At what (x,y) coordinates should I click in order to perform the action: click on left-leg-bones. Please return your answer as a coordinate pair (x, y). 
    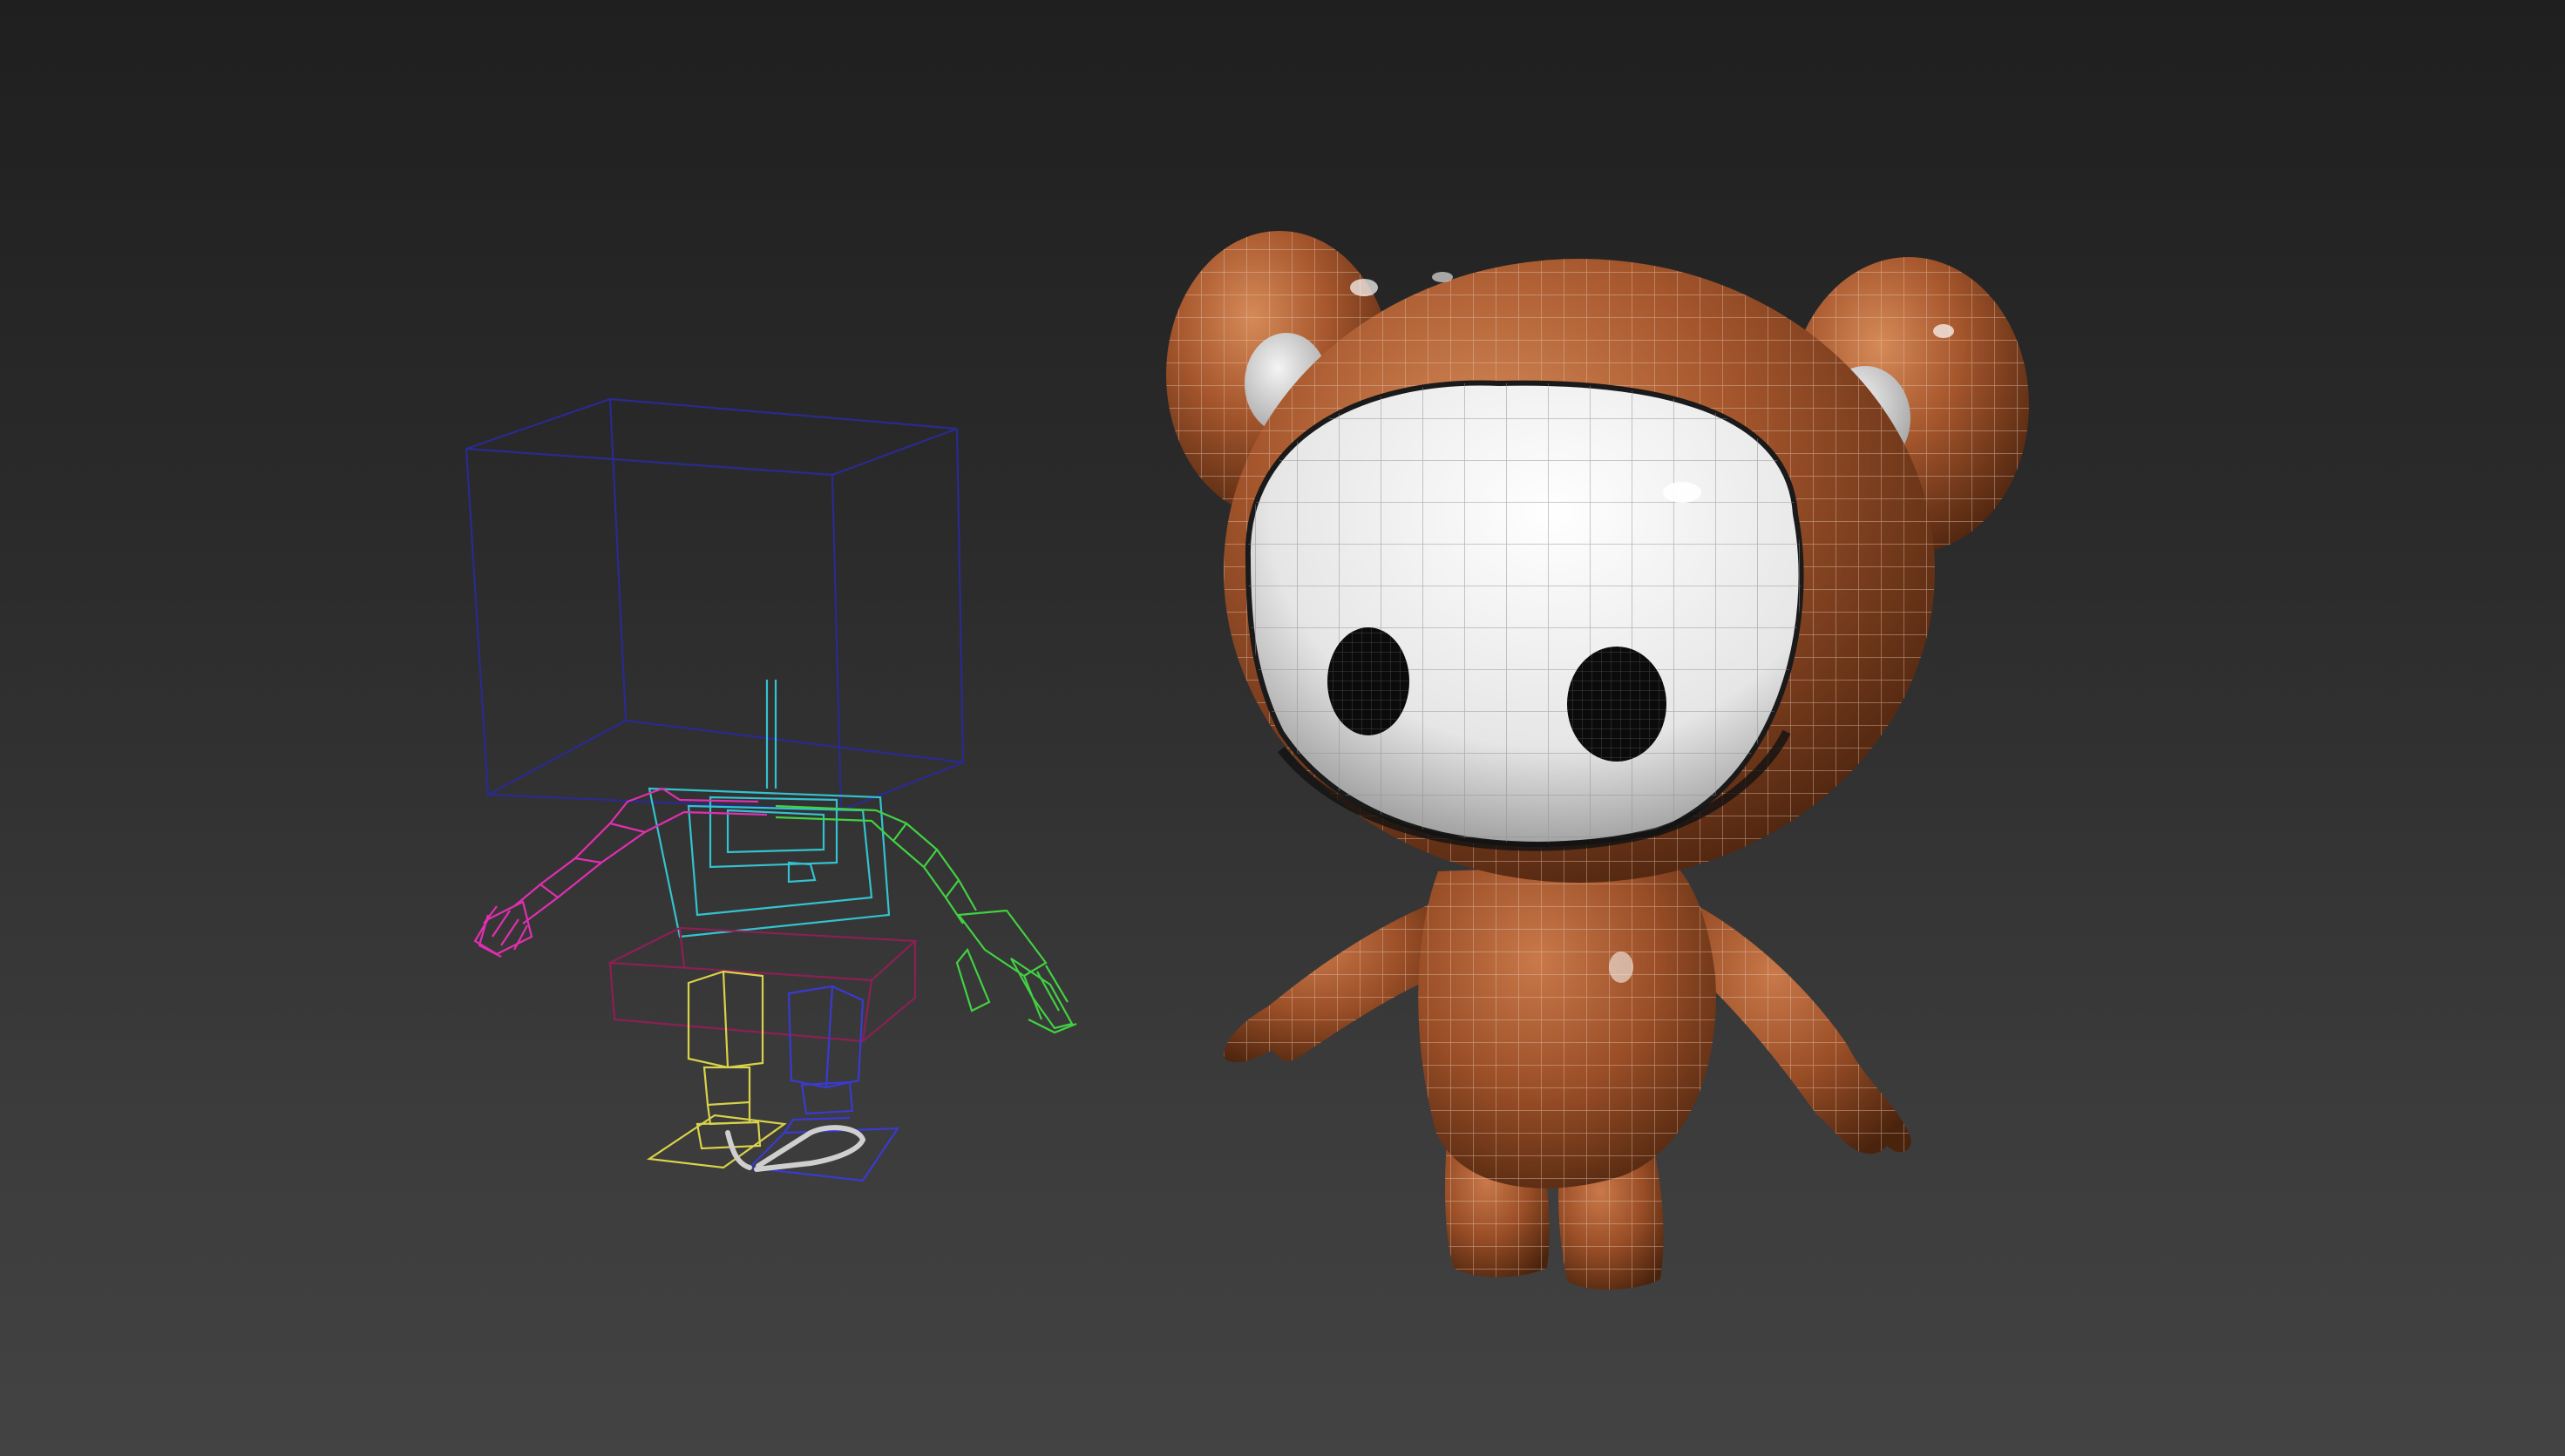
    Looking at the image, I should click on (716, 1069).